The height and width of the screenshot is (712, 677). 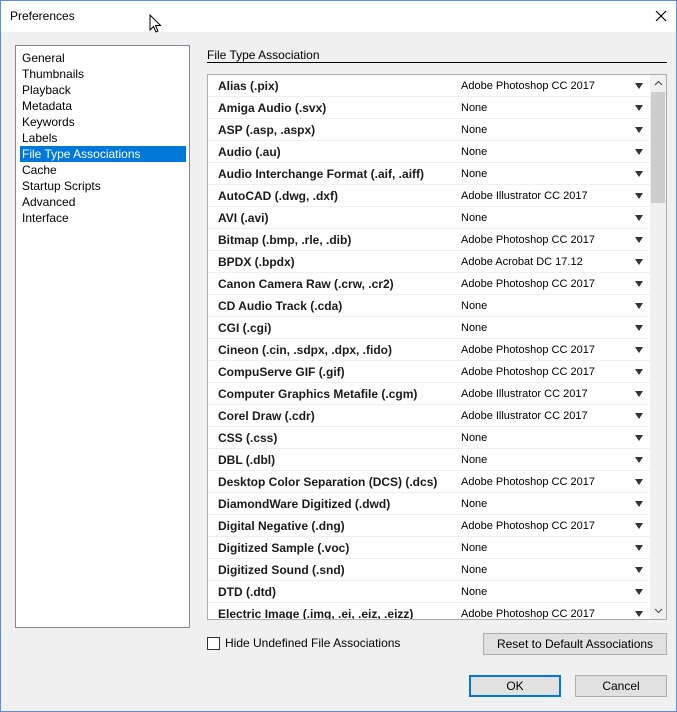 I want to click on file-type-name: Audio (.au), so click(x=249, y=151).